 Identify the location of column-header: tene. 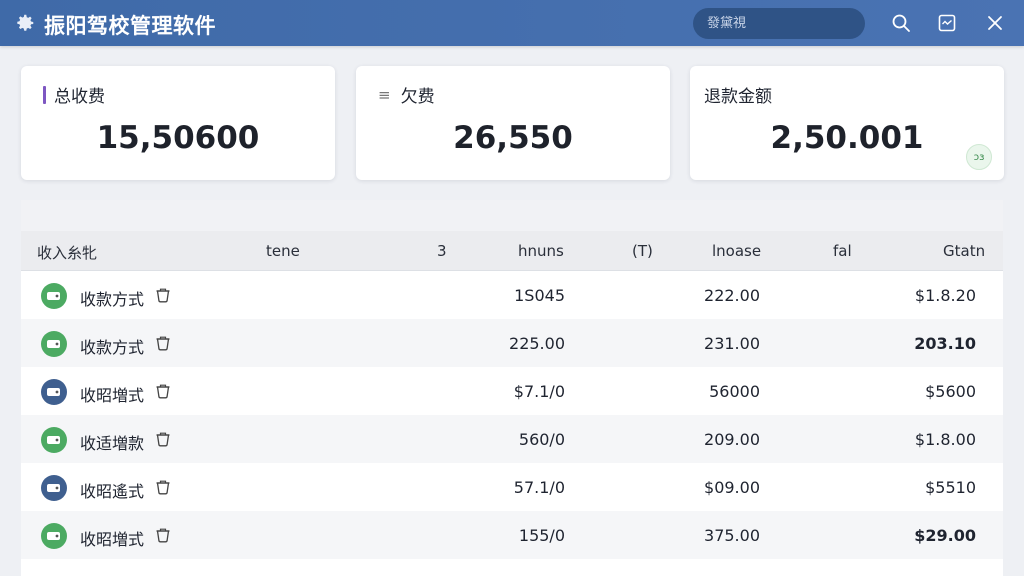
(283, 251).